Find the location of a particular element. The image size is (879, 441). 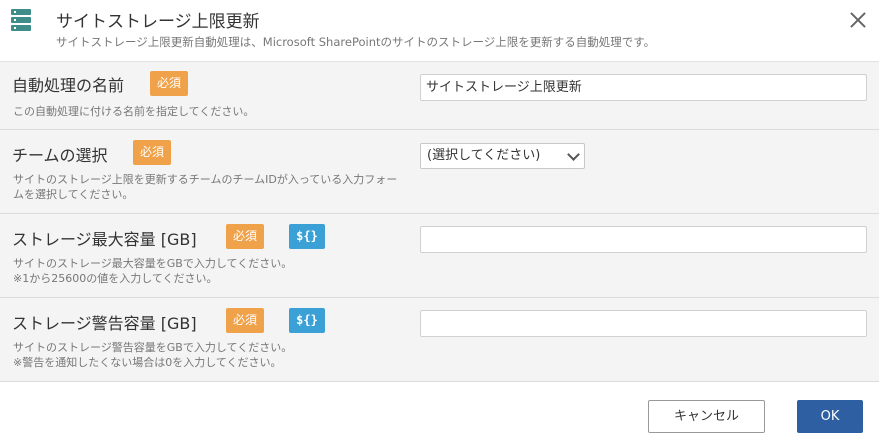

team-select-value: (選択してください) is located at coordinates (484, 155).